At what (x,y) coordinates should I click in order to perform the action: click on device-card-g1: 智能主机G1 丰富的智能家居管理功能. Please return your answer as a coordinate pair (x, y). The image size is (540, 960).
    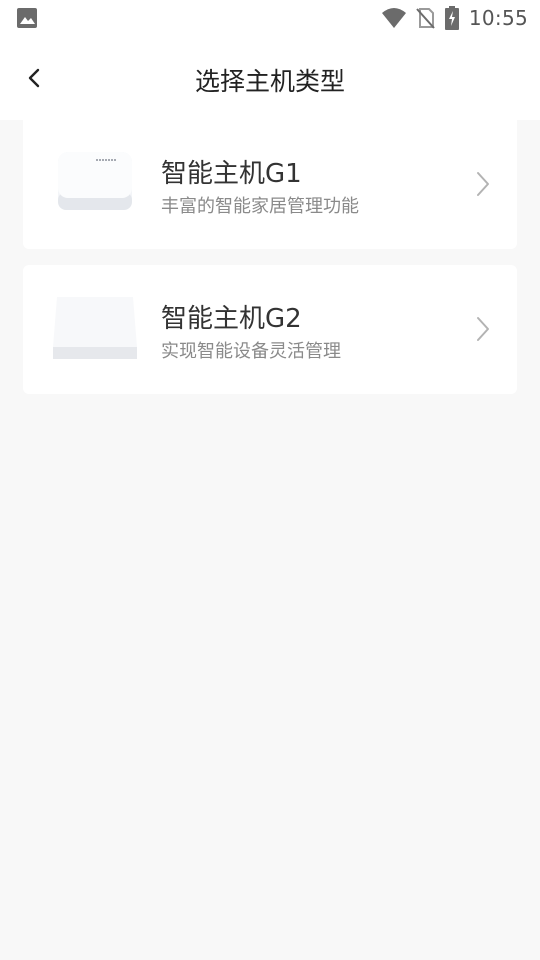
    Looking at the image, I should click on (270, 184).